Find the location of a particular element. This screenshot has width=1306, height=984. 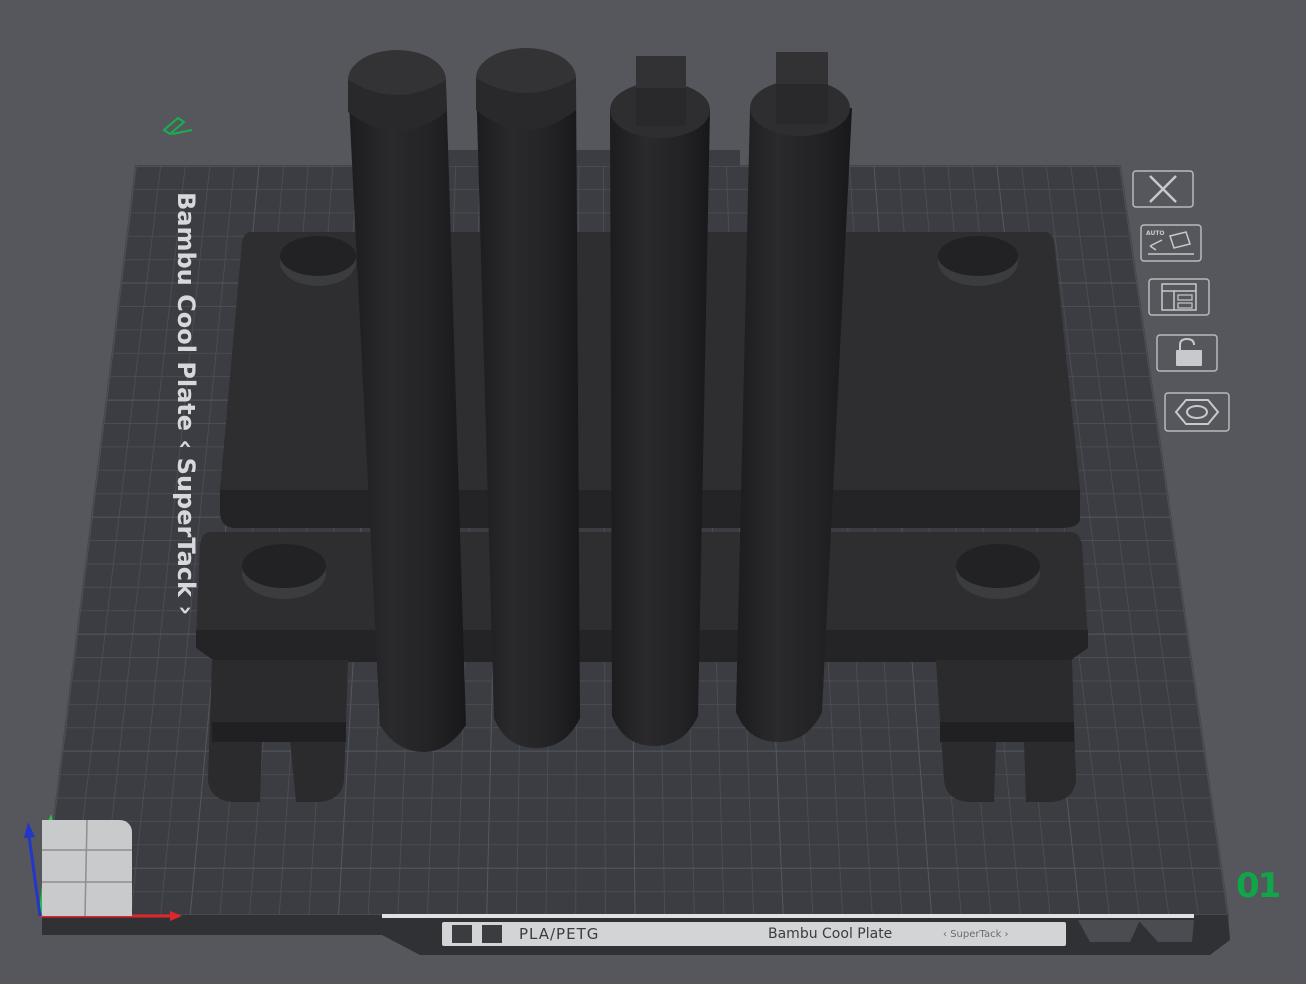

auto-orient-button: AUTO is located at coordinates (1171, 243).